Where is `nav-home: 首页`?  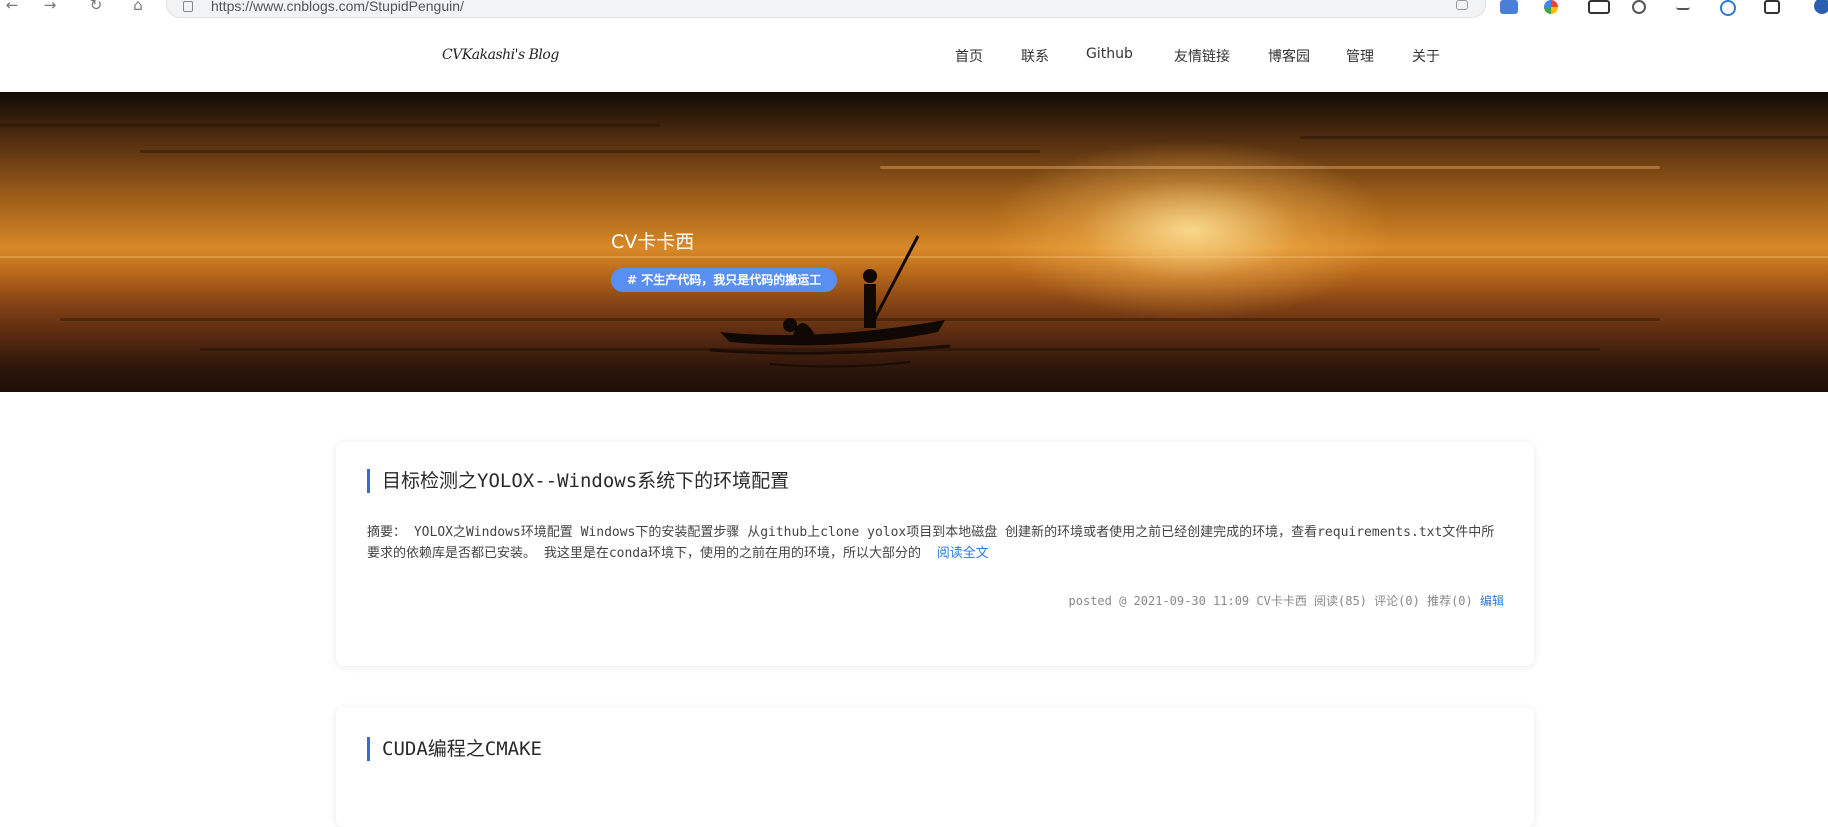
nav-home: 首页 is located at coordinates (969, 56).